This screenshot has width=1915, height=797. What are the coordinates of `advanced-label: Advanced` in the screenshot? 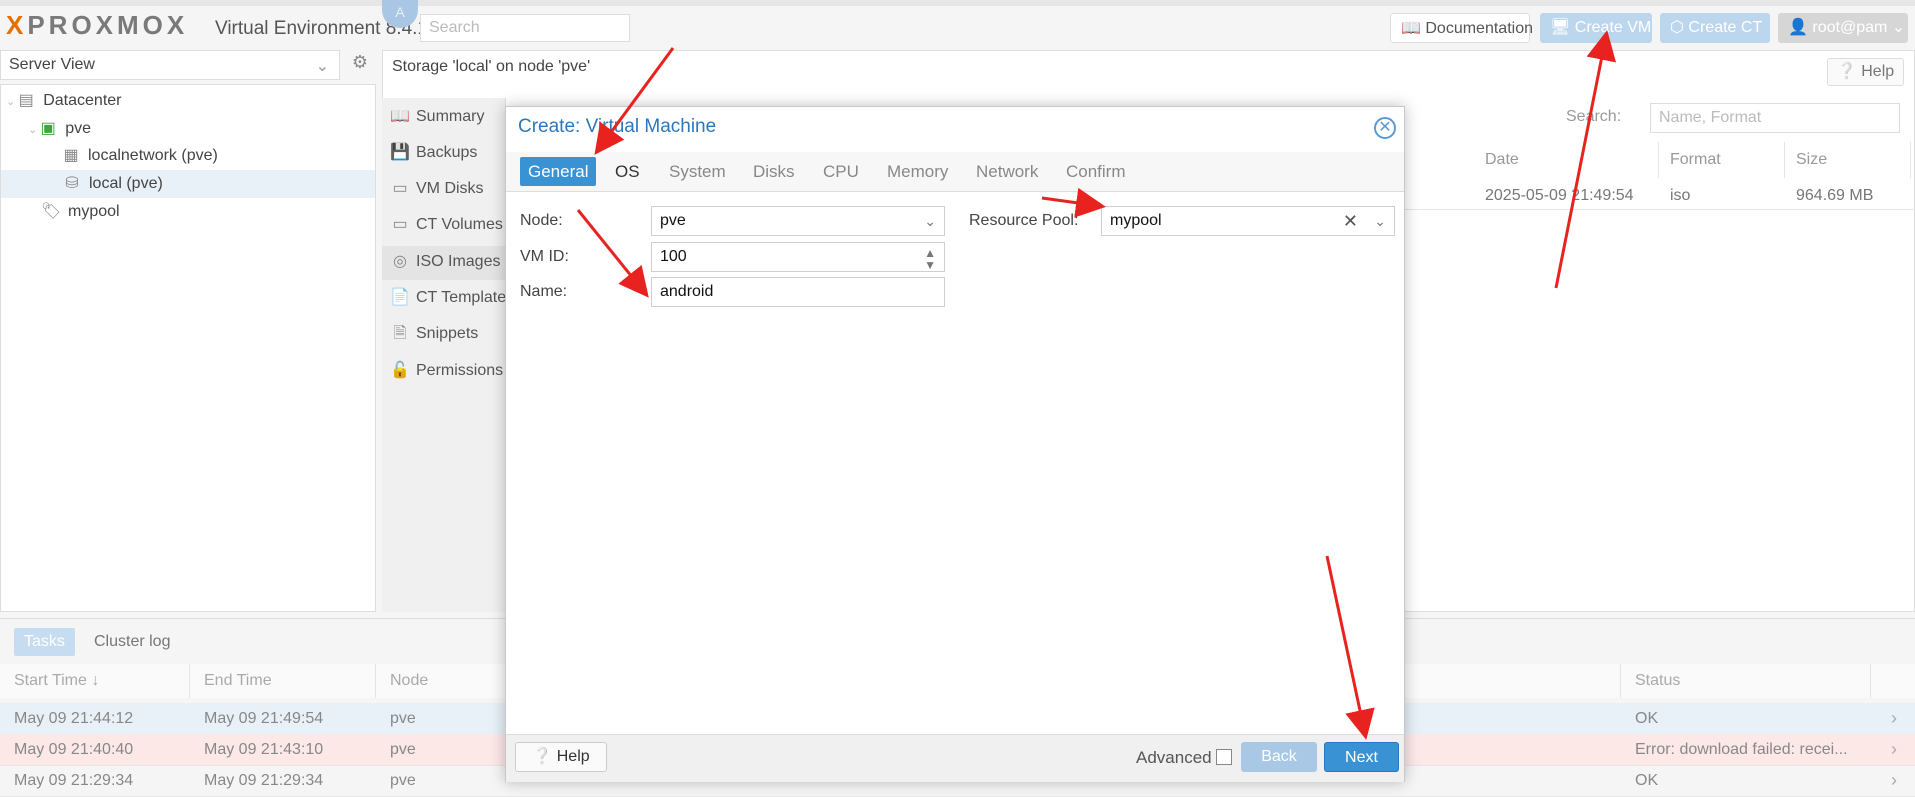 It's located at (1174, 757).